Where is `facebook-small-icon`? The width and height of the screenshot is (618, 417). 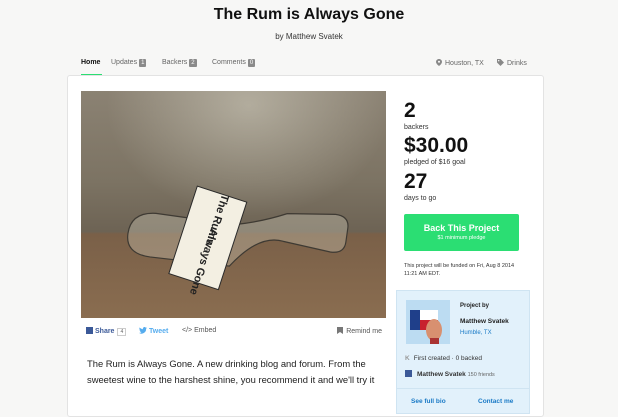 facebook-small-icon is located at coordinates (408, 373).